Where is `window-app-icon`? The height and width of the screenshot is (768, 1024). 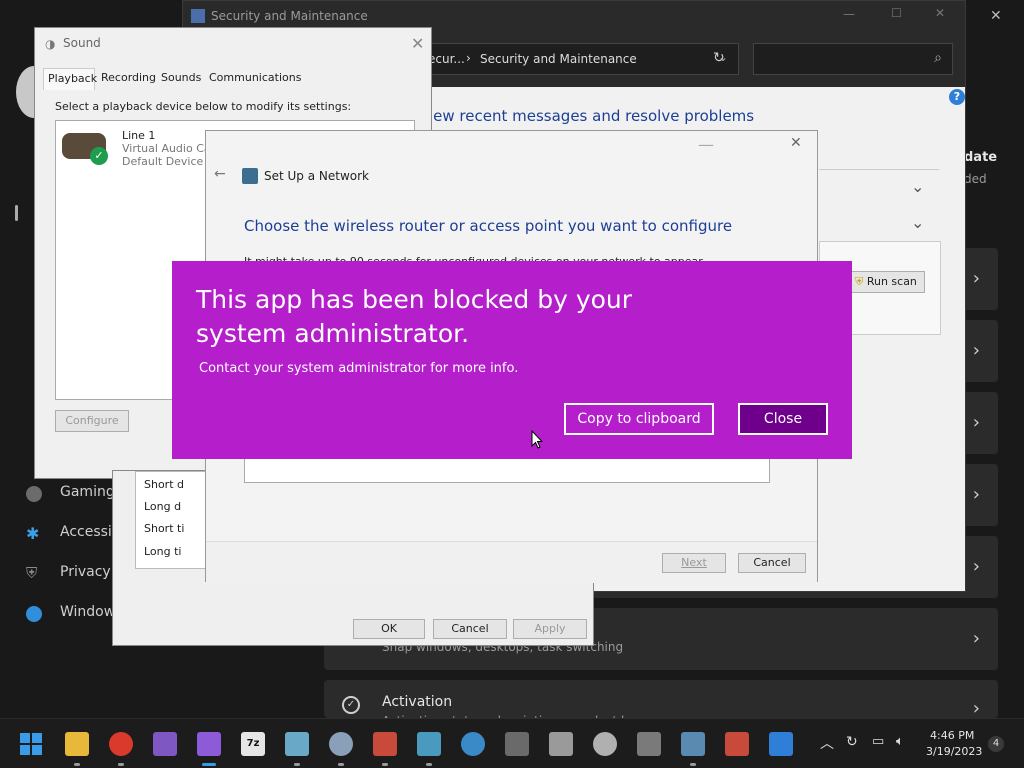 window-app-icon is located at coordinates (781, 744).